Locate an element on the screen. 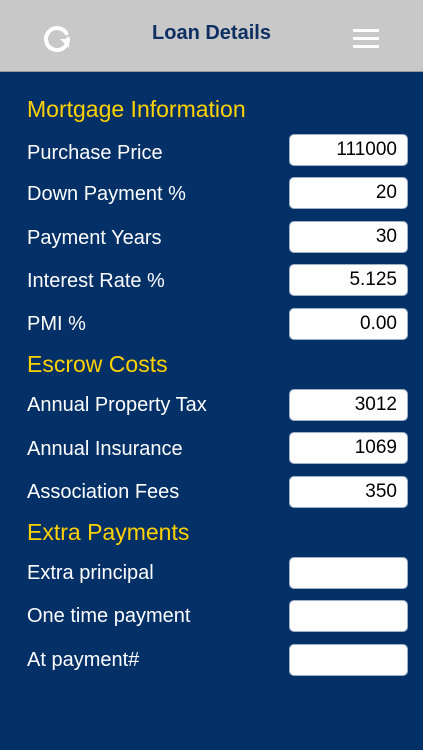 The height and width of the screenshot is (750, 423). interest-rate-input is located at coordinates (348, 280).